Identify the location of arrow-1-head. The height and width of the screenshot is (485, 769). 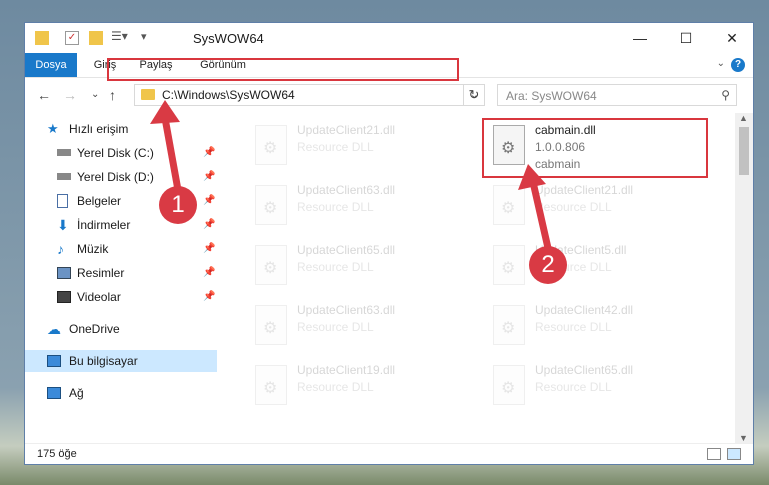
(165, 112).